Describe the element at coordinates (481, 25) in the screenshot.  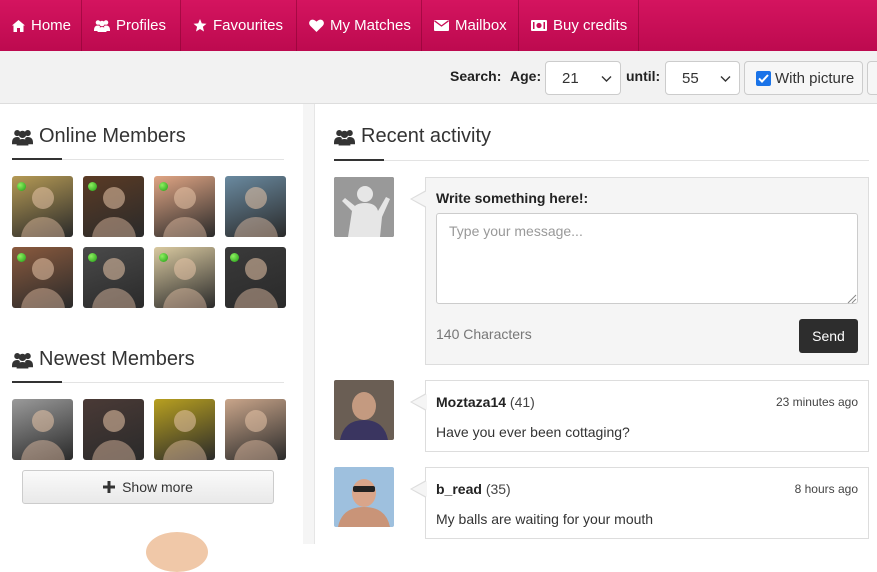
I see `nav-mailbox-label: Mailbox` at that location.